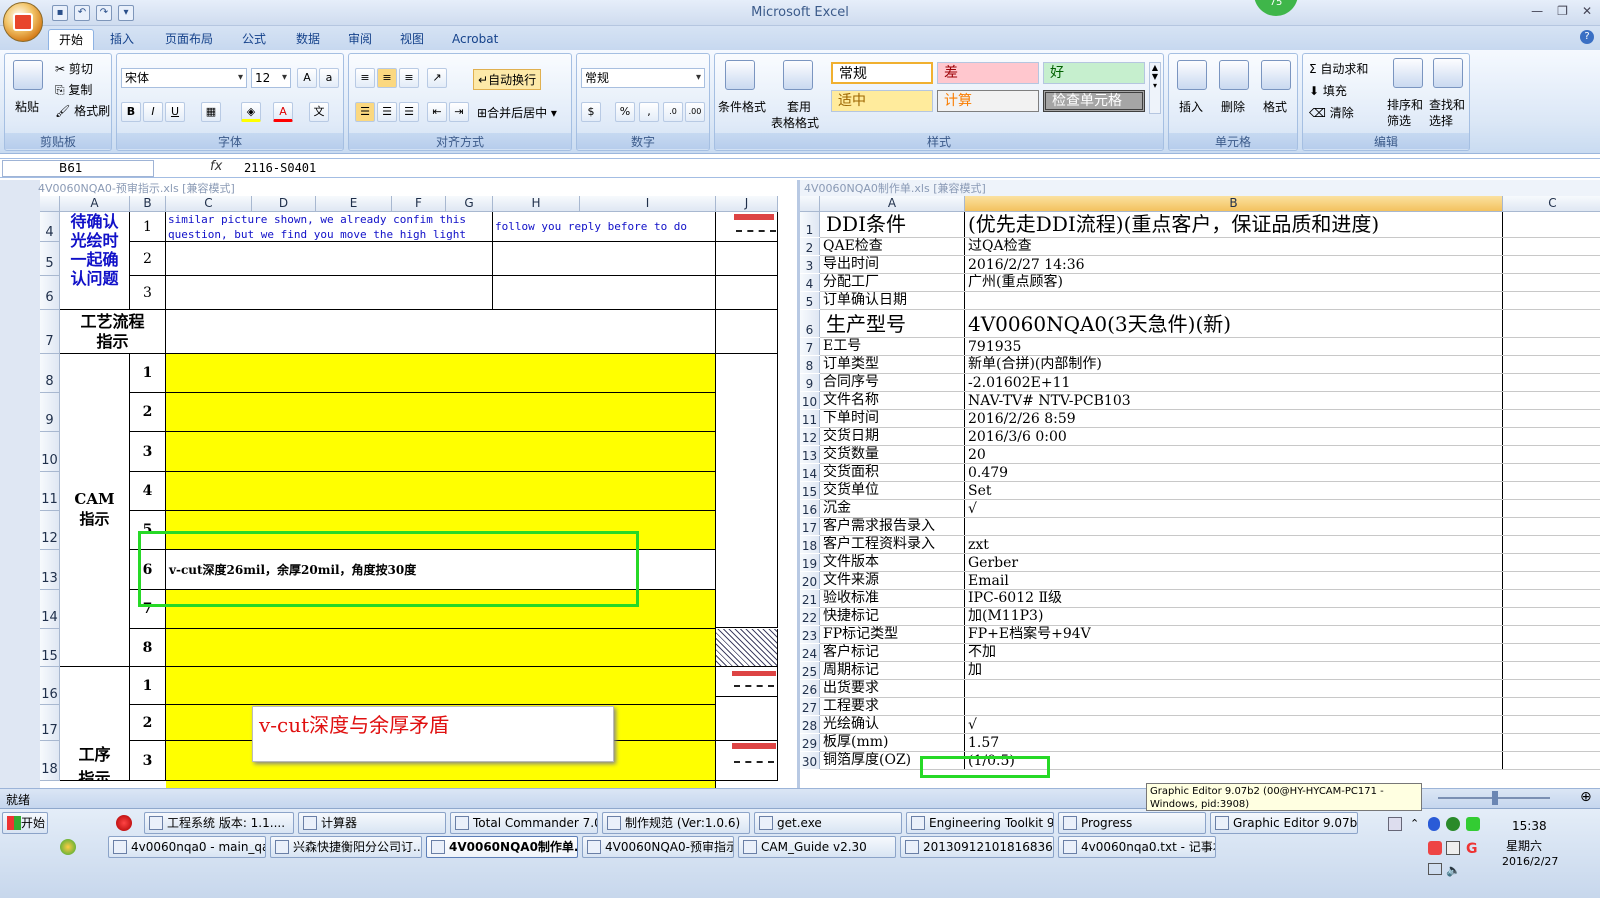 This screenshot has width=1600, height=898. What do you see at coordinates (1234, 418) in the screenshot?
I see `order-field-value: 2016/2/26 8:59` at bounding box center [1234, 418].